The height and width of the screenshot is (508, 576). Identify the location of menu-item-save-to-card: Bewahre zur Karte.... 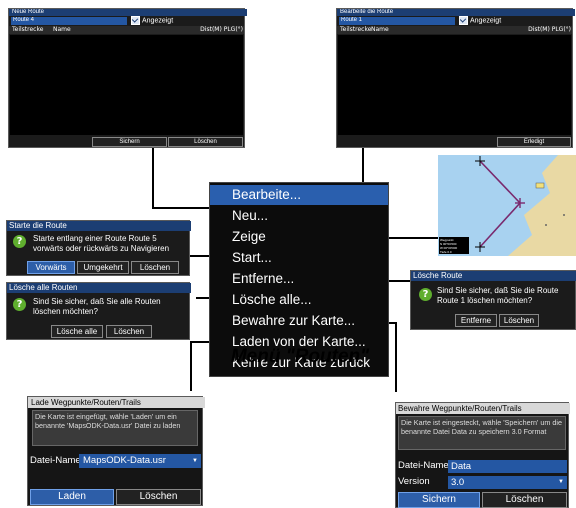
(299, 321).